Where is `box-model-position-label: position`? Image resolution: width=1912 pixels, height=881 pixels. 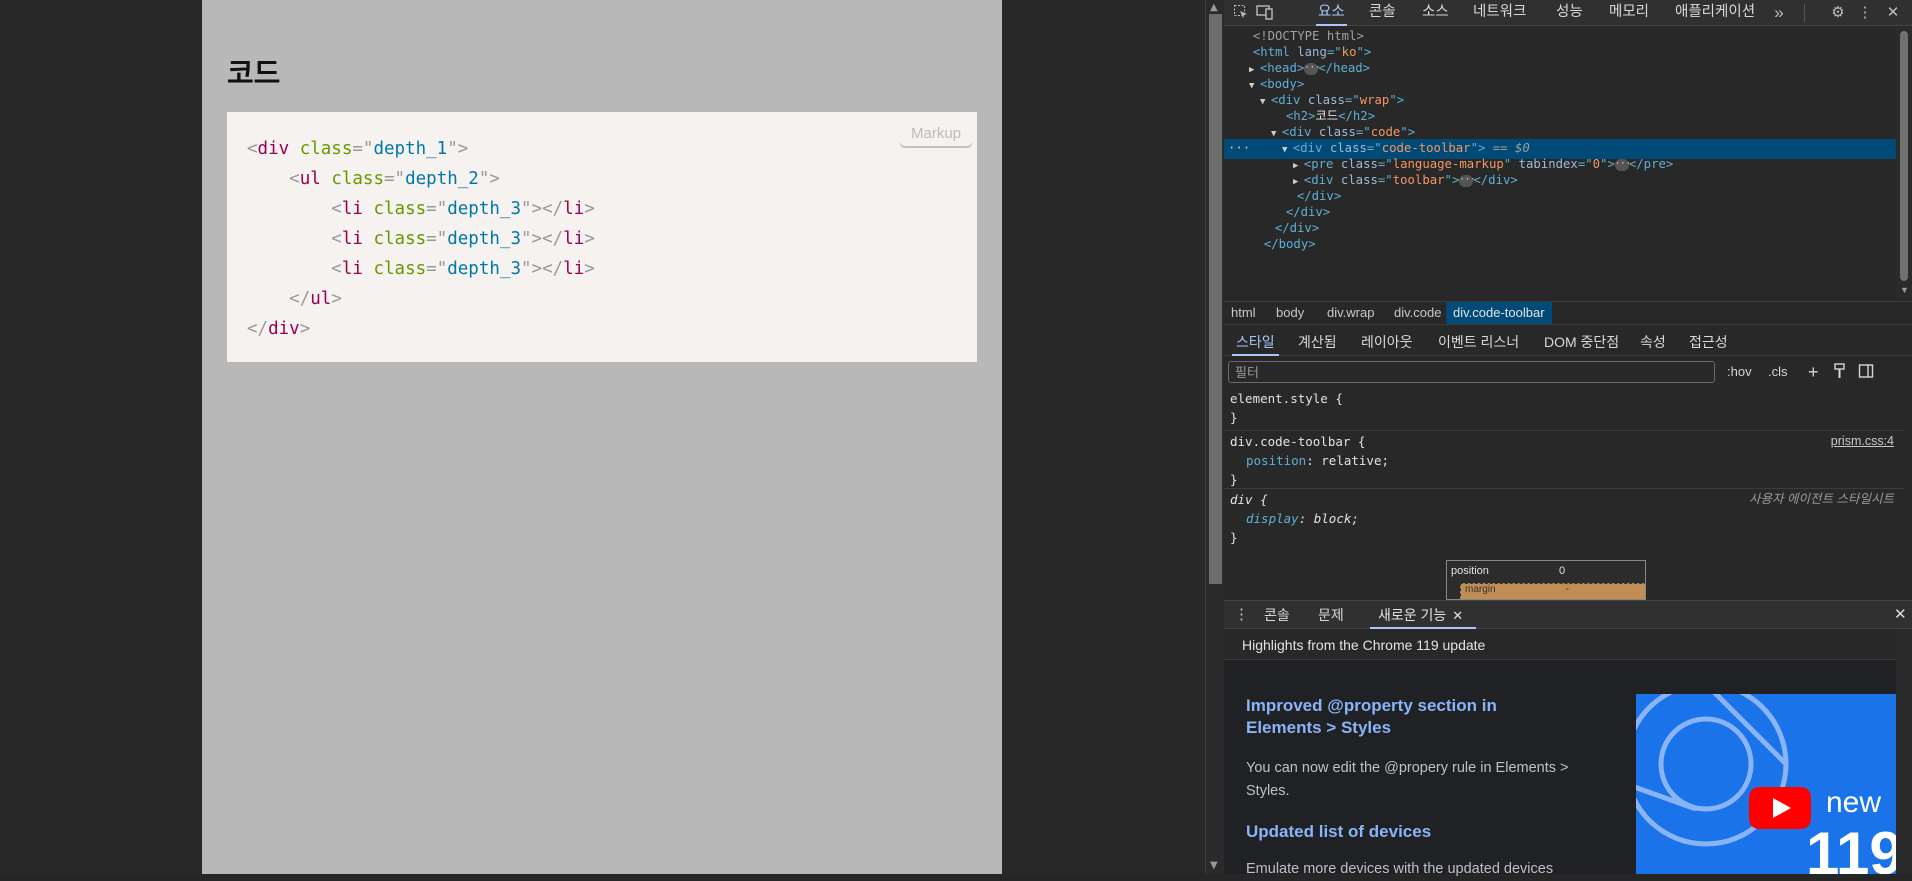 box-model-position-label: position is located at coordinates (1470, 571).